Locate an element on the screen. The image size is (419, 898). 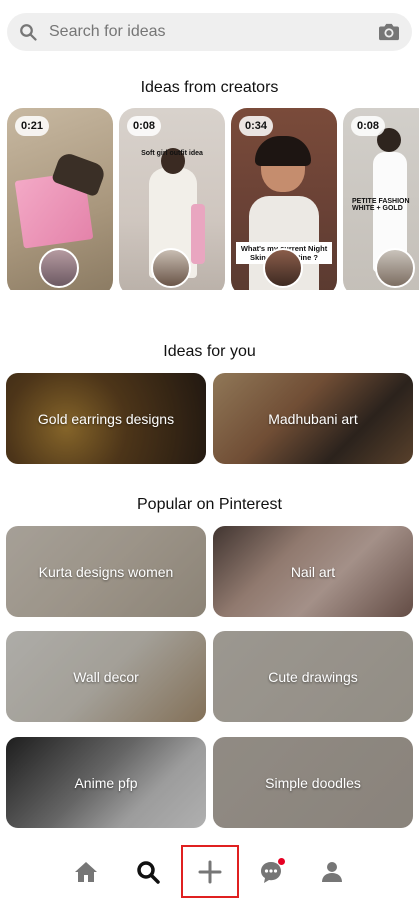
idea-tile: Gold earrings designs is located at coordinates (106, 418).